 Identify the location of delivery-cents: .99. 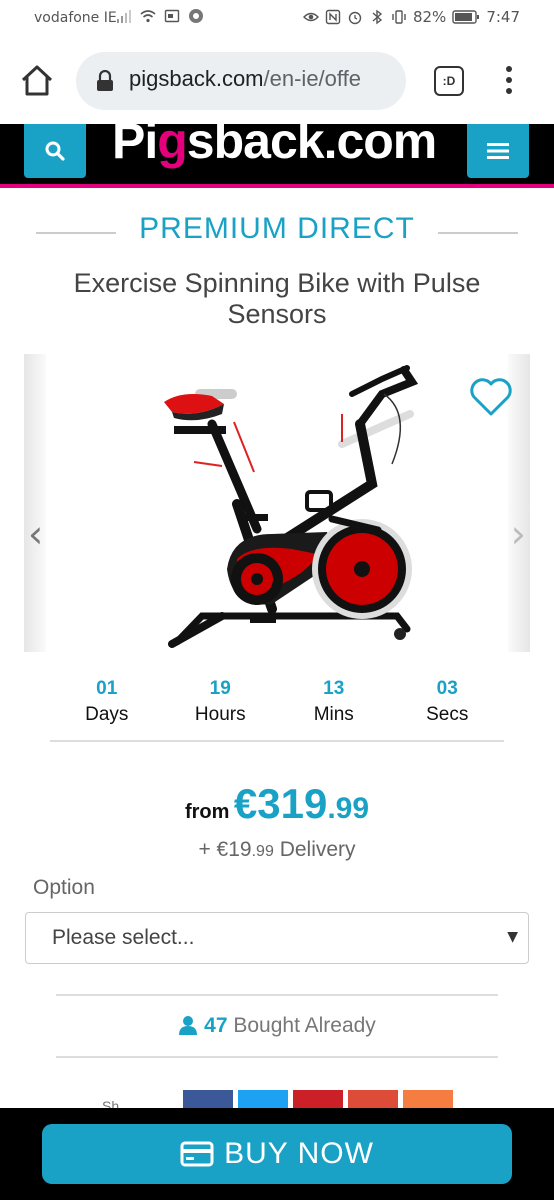
(262, 851).